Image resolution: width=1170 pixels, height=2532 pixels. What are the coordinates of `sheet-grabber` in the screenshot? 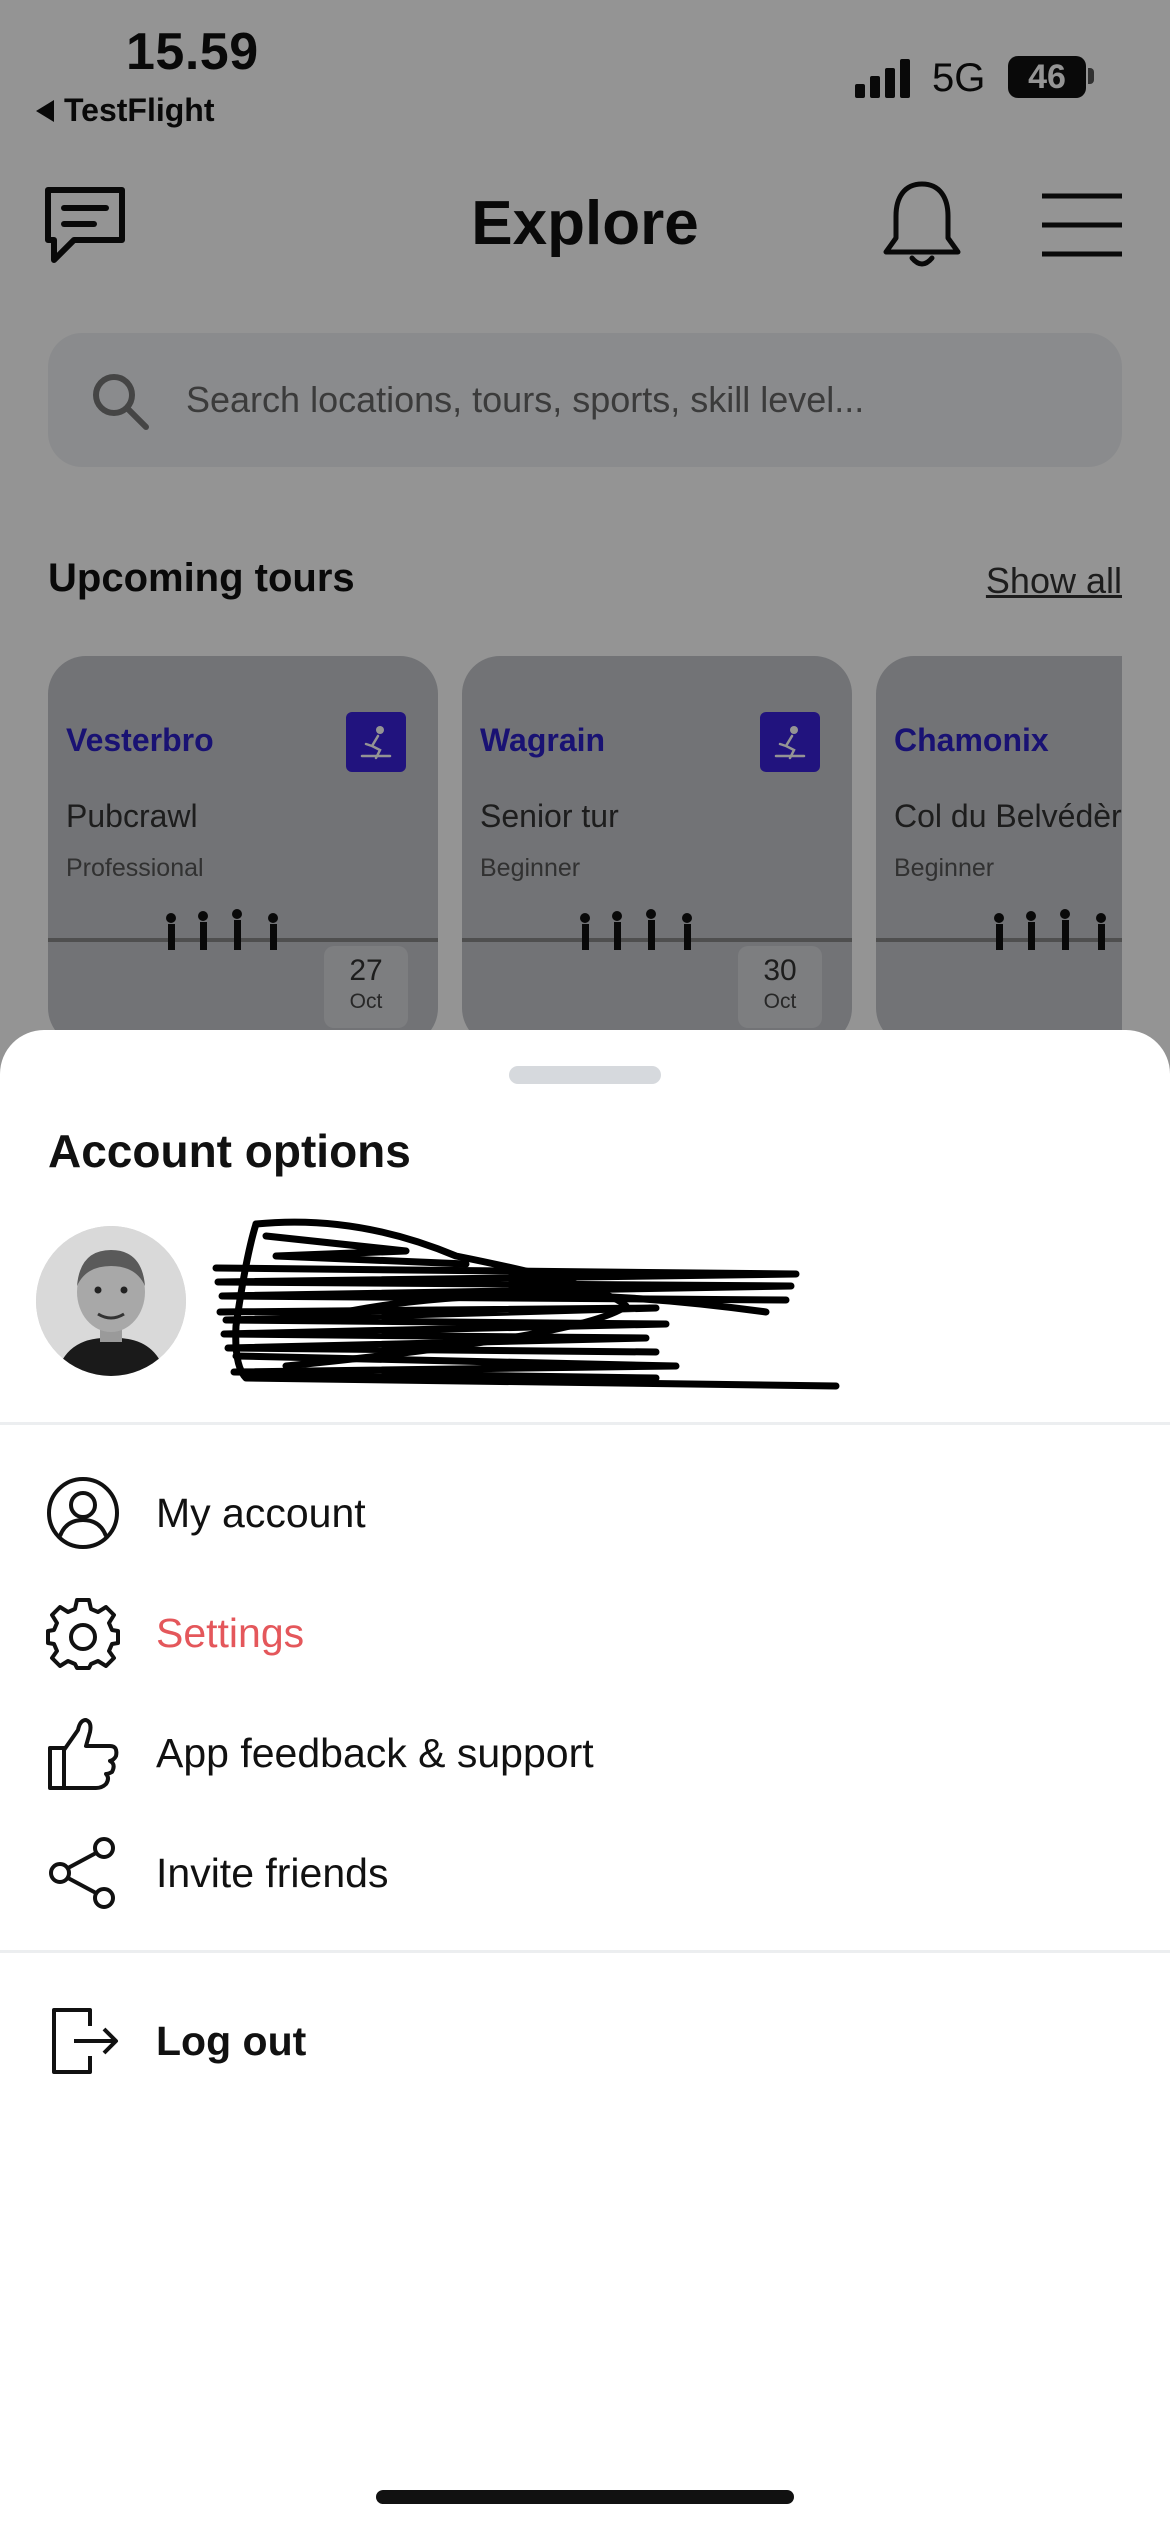 It's located at (585, 1075).